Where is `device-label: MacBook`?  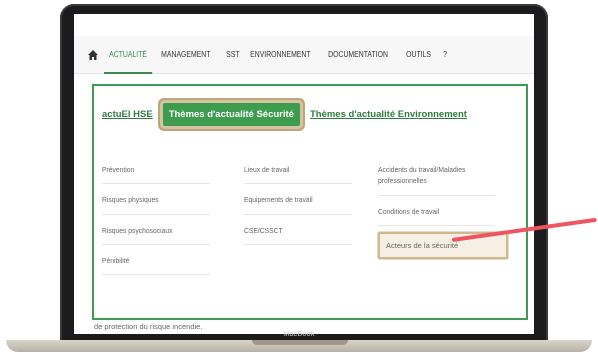 device-label: MacBook is located at coordinates (299, 334).